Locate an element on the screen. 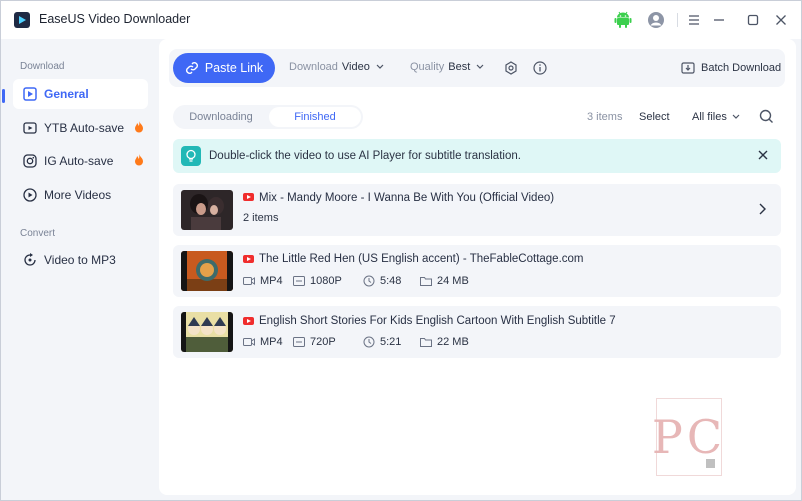 This screenshot has height=501, width=802. download-tabs: Downloading Finished is located at coordinates (268, 117).